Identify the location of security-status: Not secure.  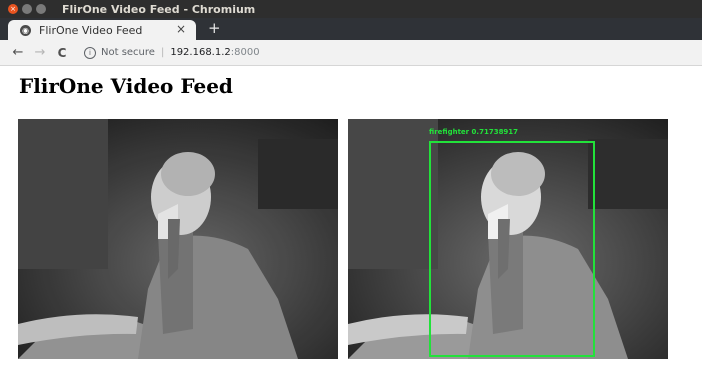
(128, 52).